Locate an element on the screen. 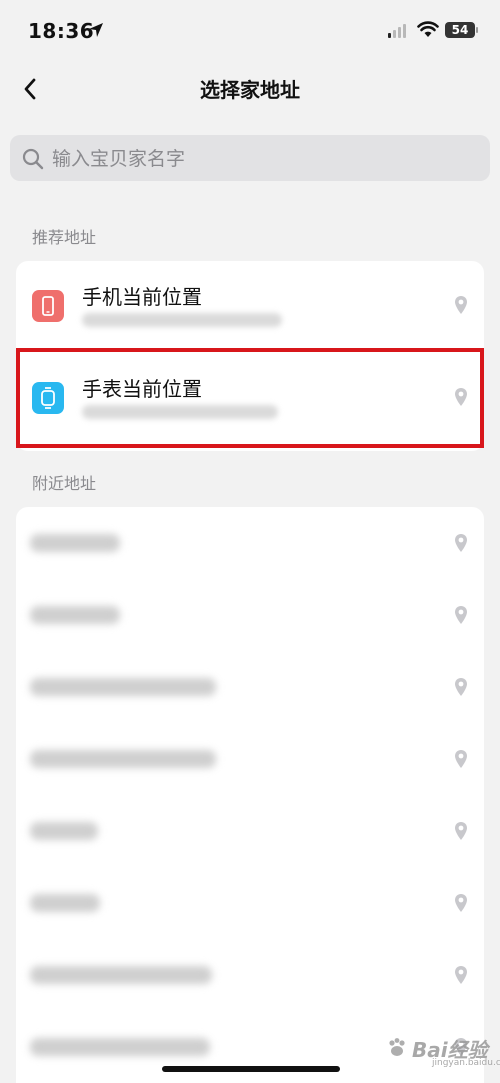  navigation-bar: 选择家地址 is located at coordinates (250, 89).